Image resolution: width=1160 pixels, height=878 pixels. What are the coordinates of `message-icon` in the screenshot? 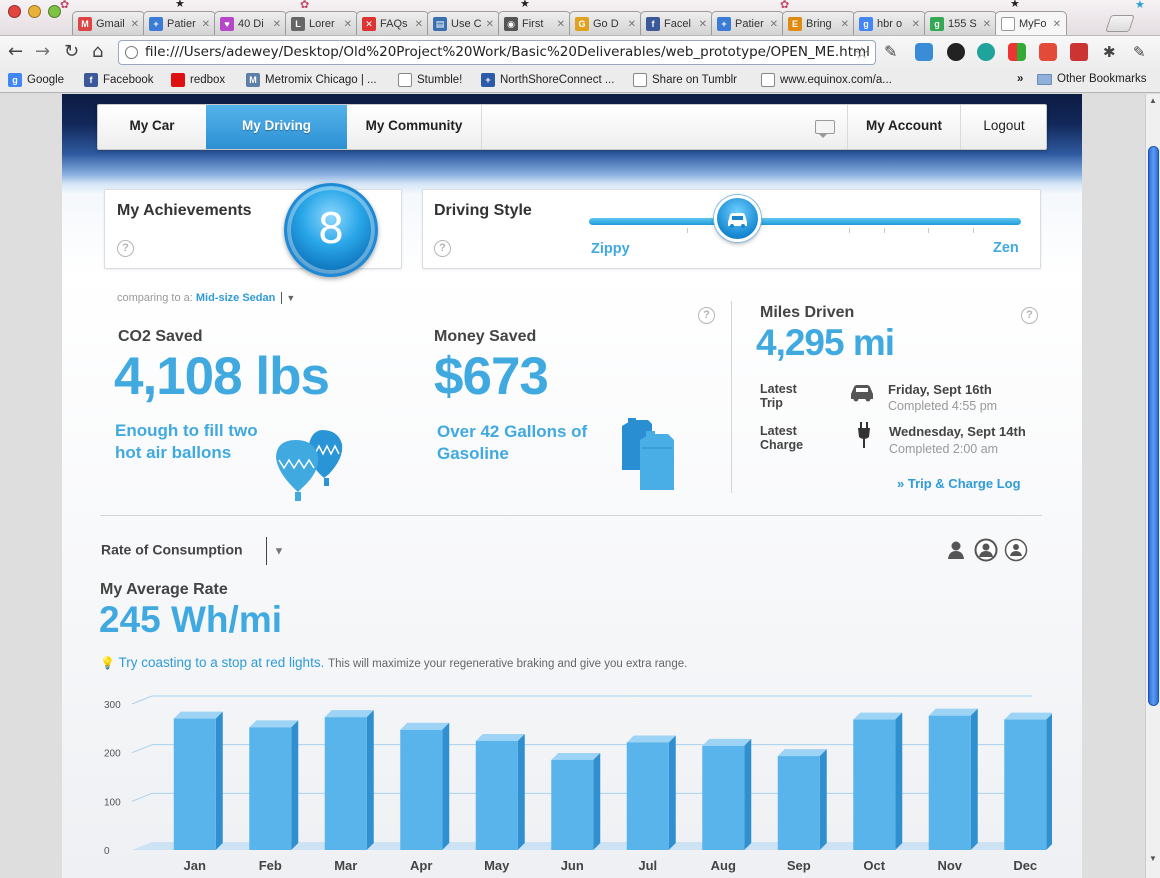 It's located at (825, 129).